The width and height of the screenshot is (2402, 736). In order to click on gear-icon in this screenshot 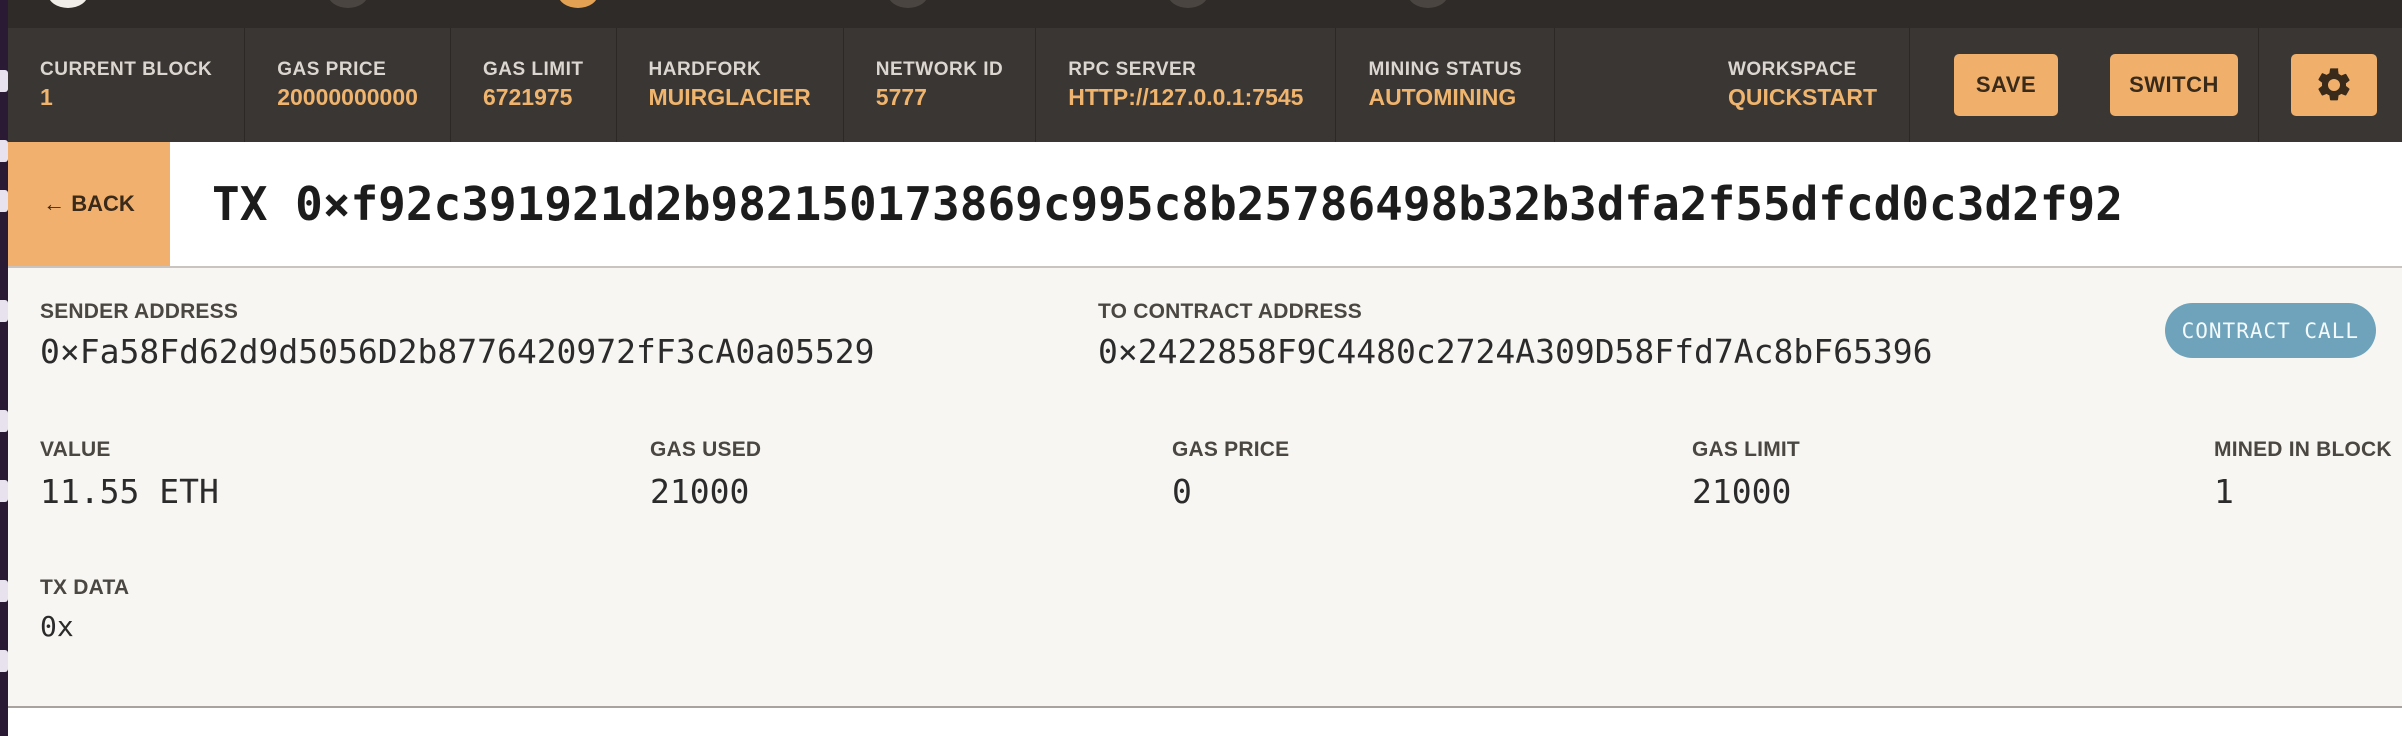, I will do `click(2334, 84)`.